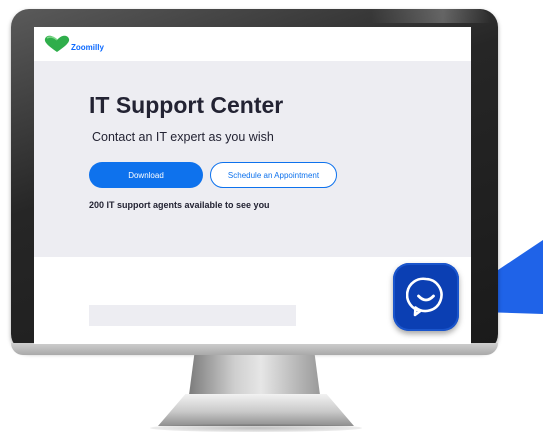  What do you see at coordinates (192, 315) in the screenshot?
I see `content-placeholder-bar` at bounding box center [192, 315].